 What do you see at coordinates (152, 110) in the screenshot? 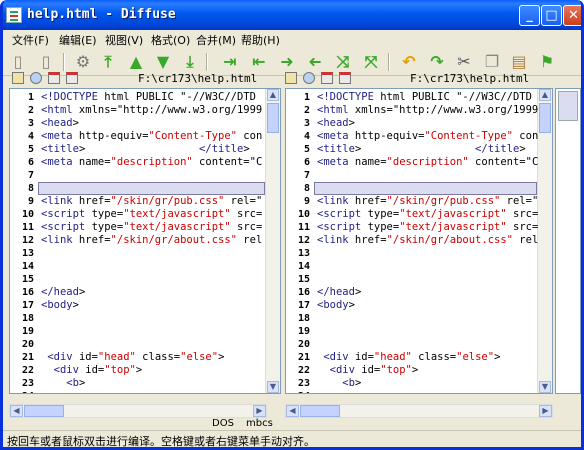
I see `code-line: <html xmlns="http://www.w3.org/1999` at bounding box center [152, 110].